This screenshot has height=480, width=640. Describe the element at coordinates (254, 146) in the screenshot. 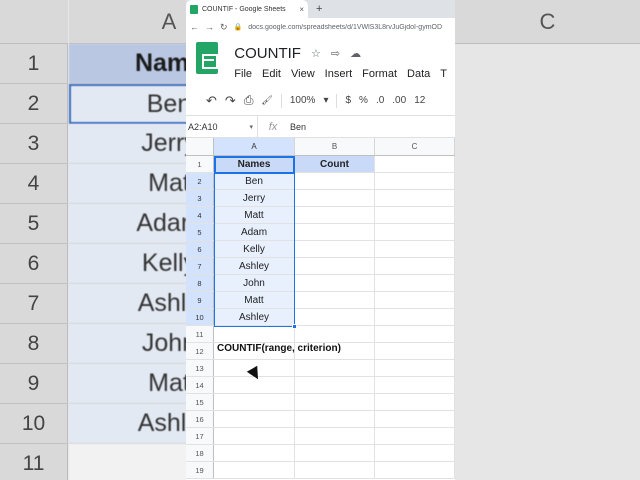

I see `column-header-a: A` at that location.